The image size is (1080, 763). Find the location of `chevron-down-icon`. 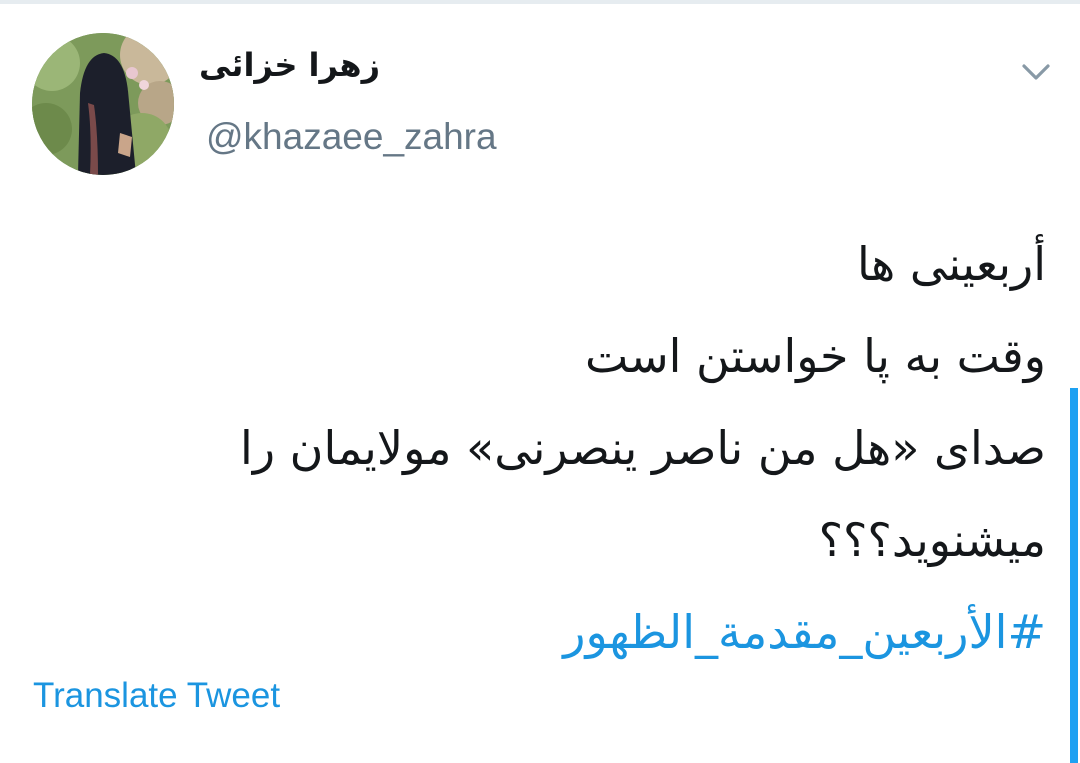

chevron-down-icon is located at coordinates (1036, 72).